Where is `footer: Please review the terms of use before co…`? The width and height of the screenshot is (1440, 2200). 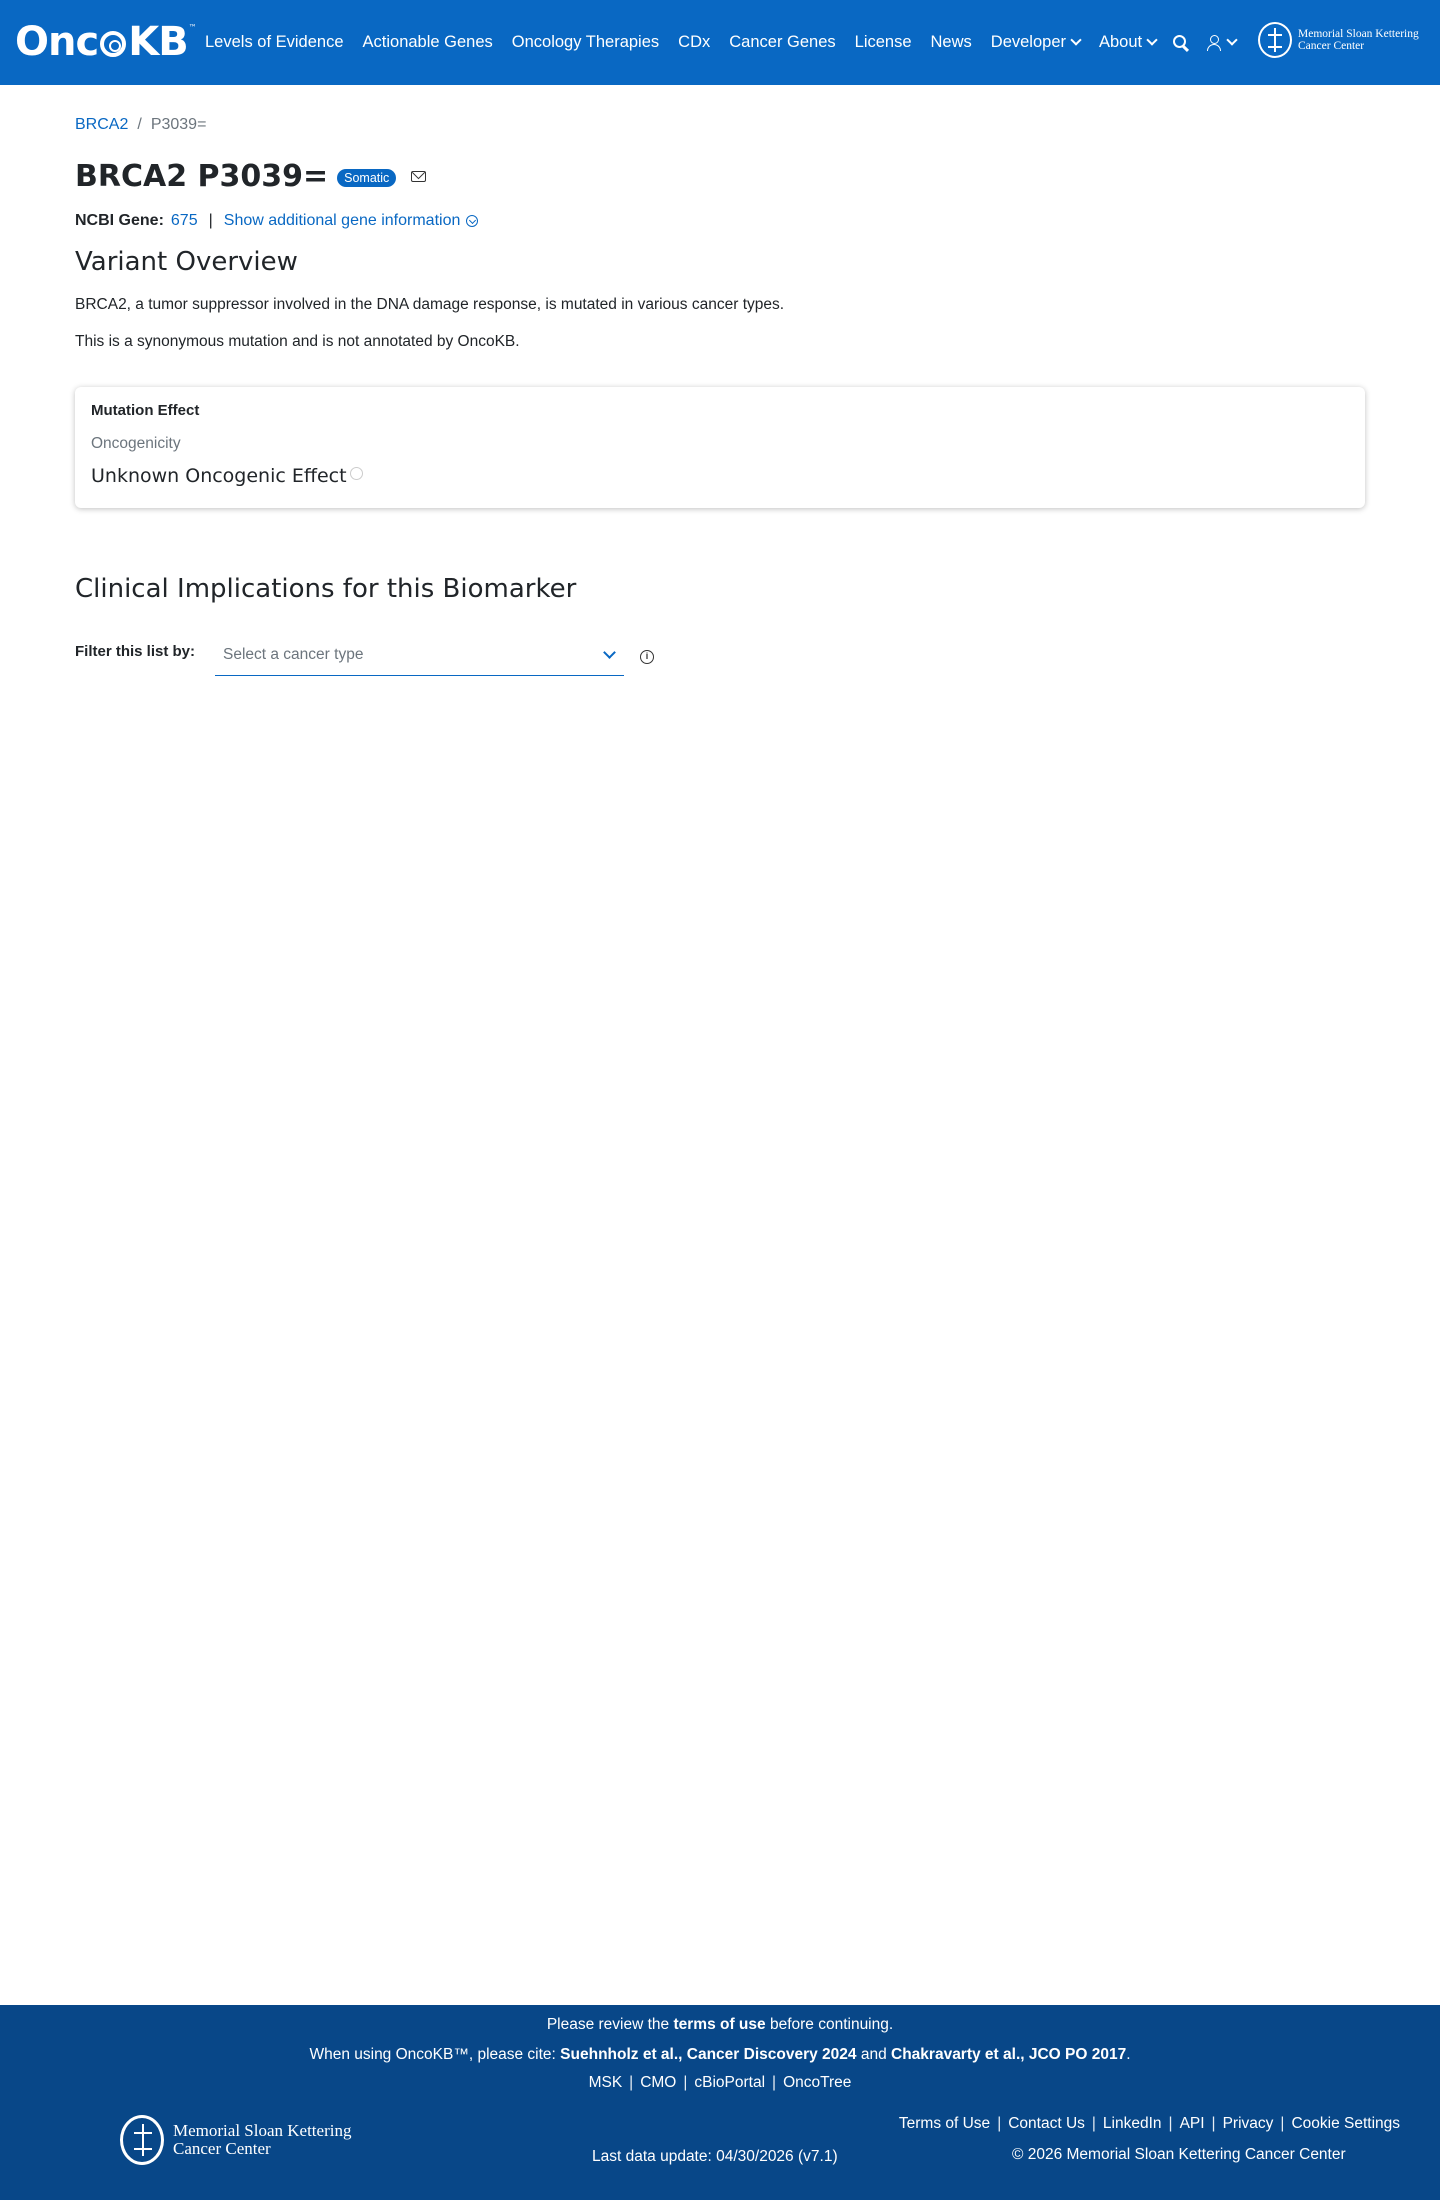 footer: Please review the terms of use before co… is located at coordinates (720, 2102).